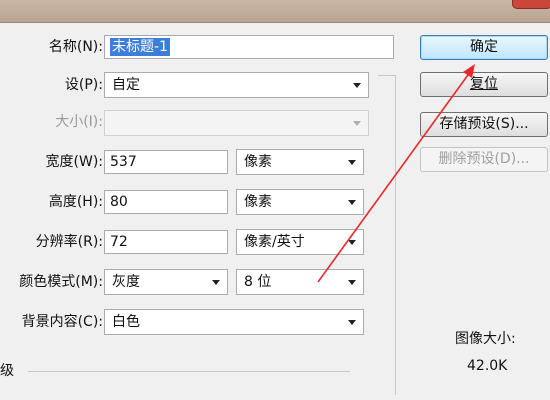 Image resolution: width=550 pixels, height=400 pixels. Describe the element at coordinates (469, 71) in the screenshot. I see `annotation-arrow-head` at that location.